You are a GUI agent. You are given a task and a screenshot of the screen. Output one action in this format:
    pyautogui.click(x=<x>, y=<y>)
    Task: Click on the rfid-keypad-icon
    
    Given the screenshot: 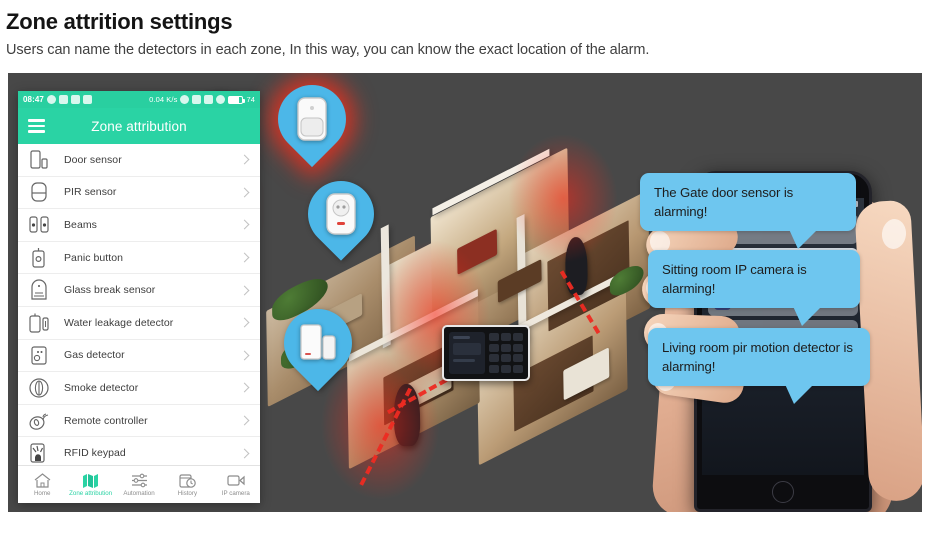 What is the action you would take?
    pyautogui.click(x=39, y=452)
    